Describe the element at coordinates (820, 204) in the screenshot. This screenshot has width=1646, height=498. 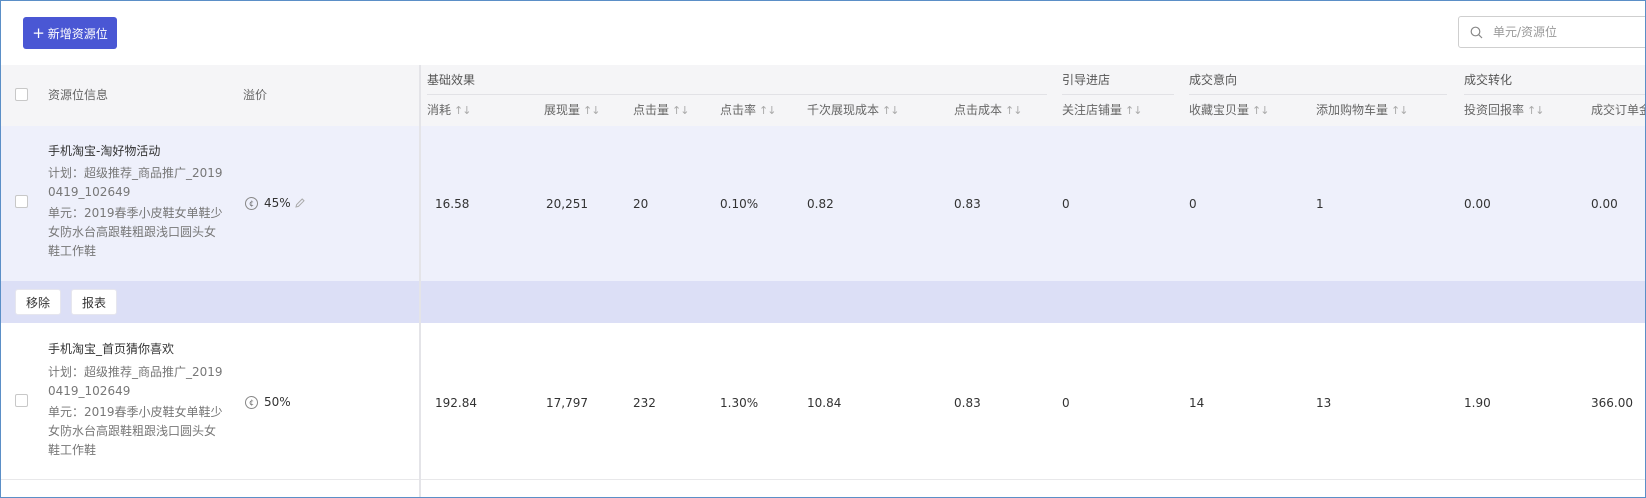
I see `cell-cpm: 0.82` at that location.